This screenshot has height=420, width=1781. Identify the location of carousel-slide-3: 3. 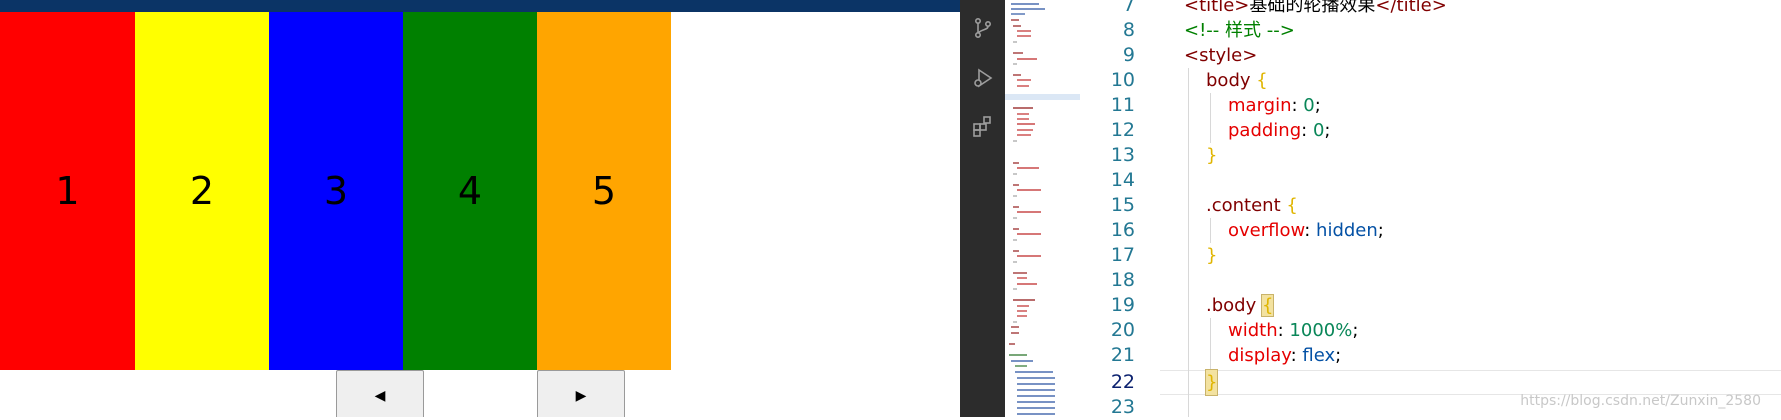
(336, 191).